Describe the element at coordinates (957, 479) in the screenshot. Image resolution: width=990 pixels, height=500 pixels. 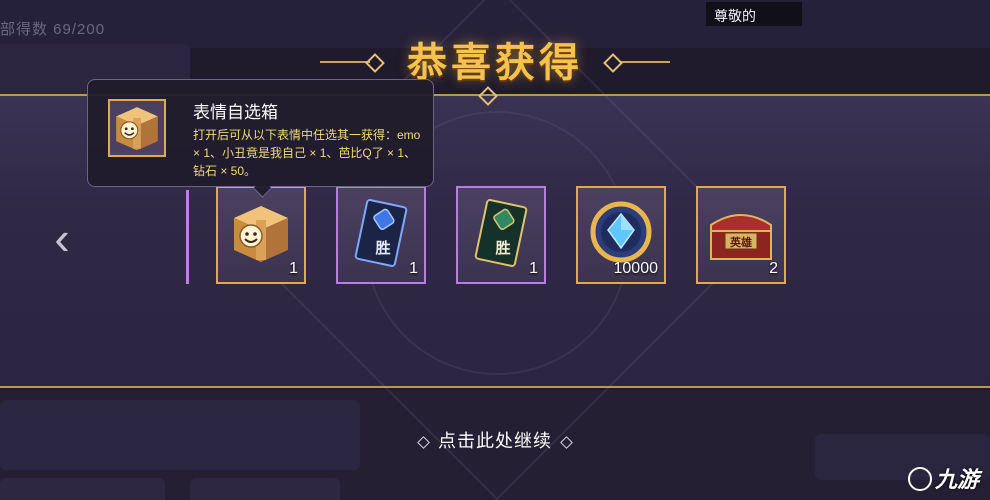
I see `watermark-text: 九游` at that location.